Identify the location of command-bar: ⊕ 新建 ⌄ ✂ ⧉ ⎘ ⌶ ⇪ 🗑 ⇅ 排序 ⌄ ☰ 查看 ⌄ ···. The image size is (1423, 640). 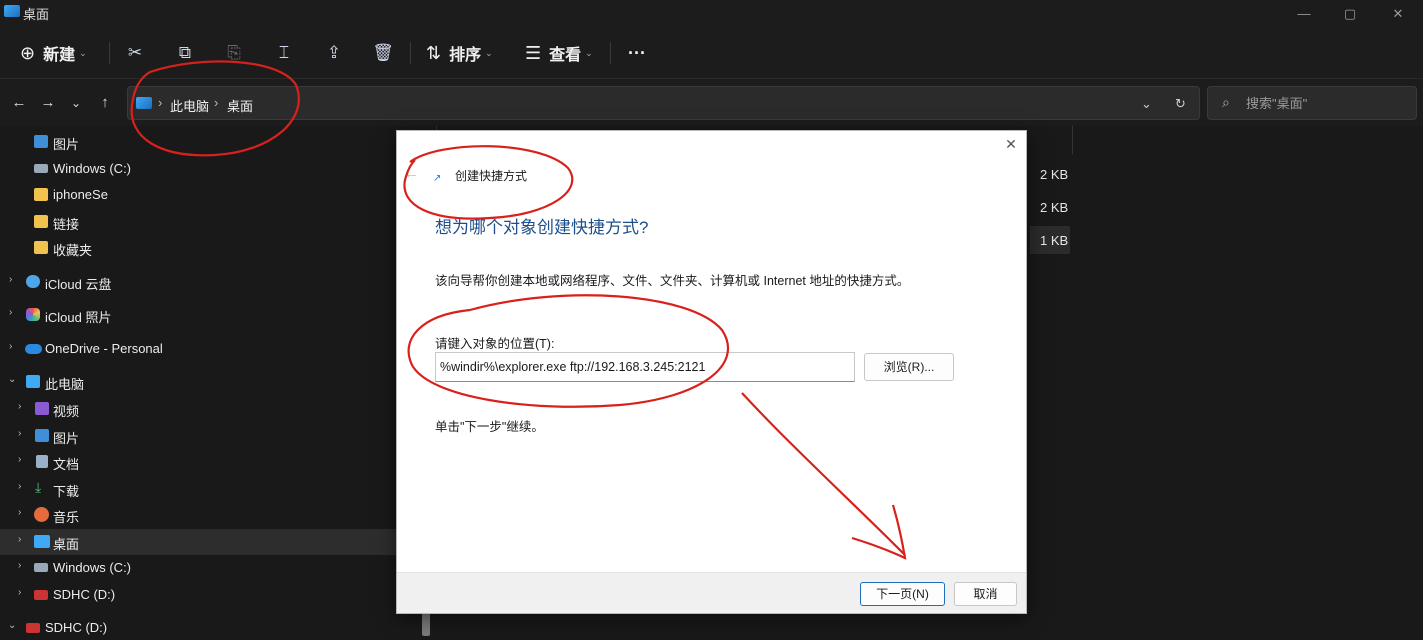
(711, 53).